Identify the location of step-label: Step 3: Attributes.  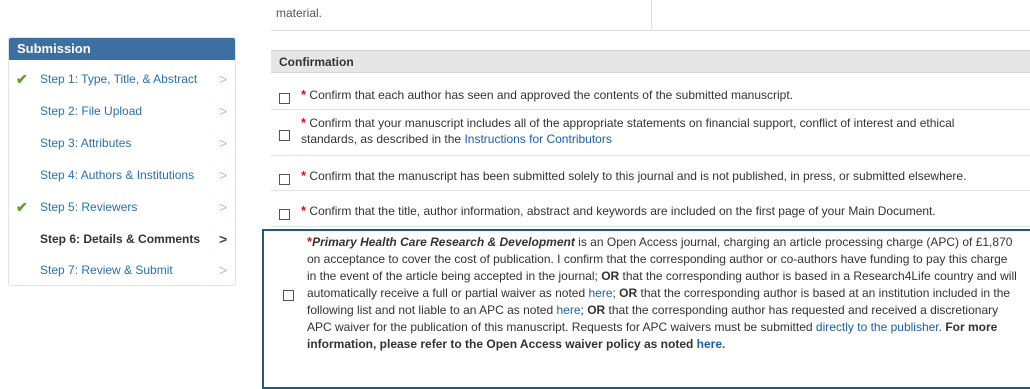
(86, 143).